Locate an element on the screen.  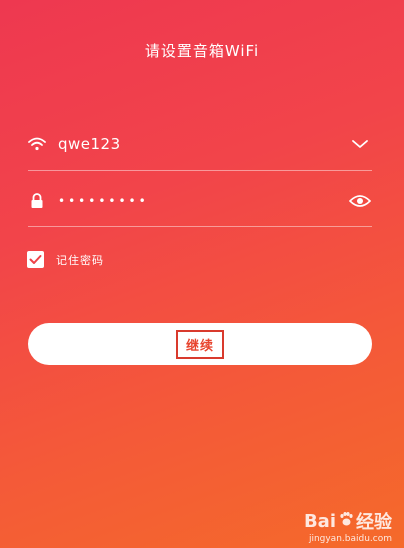
continue-button-label: 继续 is located at coordinates (199, 344).